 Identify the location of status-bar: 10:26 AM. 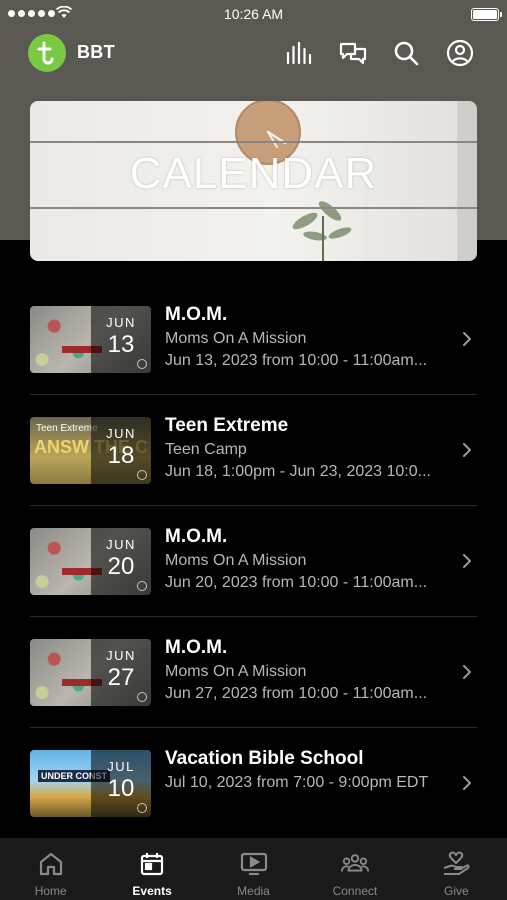
(253, 14).